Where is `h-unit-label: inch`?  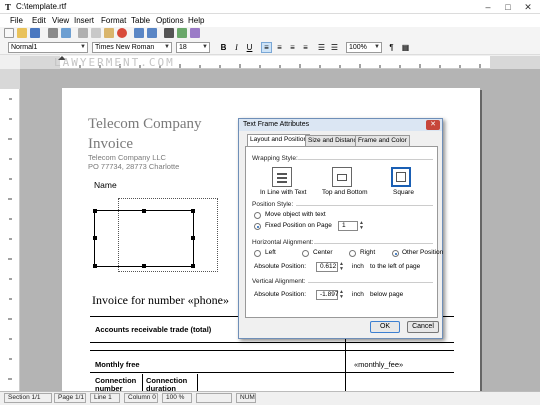 h-unit-label: inch is located at coordinates (358, 266).